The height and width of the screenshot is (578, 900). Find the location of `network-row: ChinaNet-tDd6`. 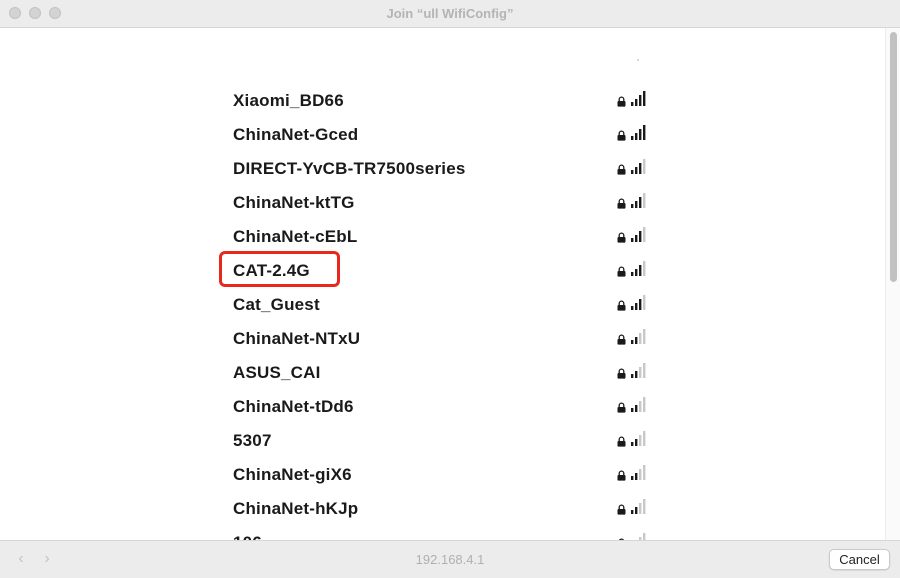

network-row: ChinaNet-tDd6 is located at coordinates (442, 406).